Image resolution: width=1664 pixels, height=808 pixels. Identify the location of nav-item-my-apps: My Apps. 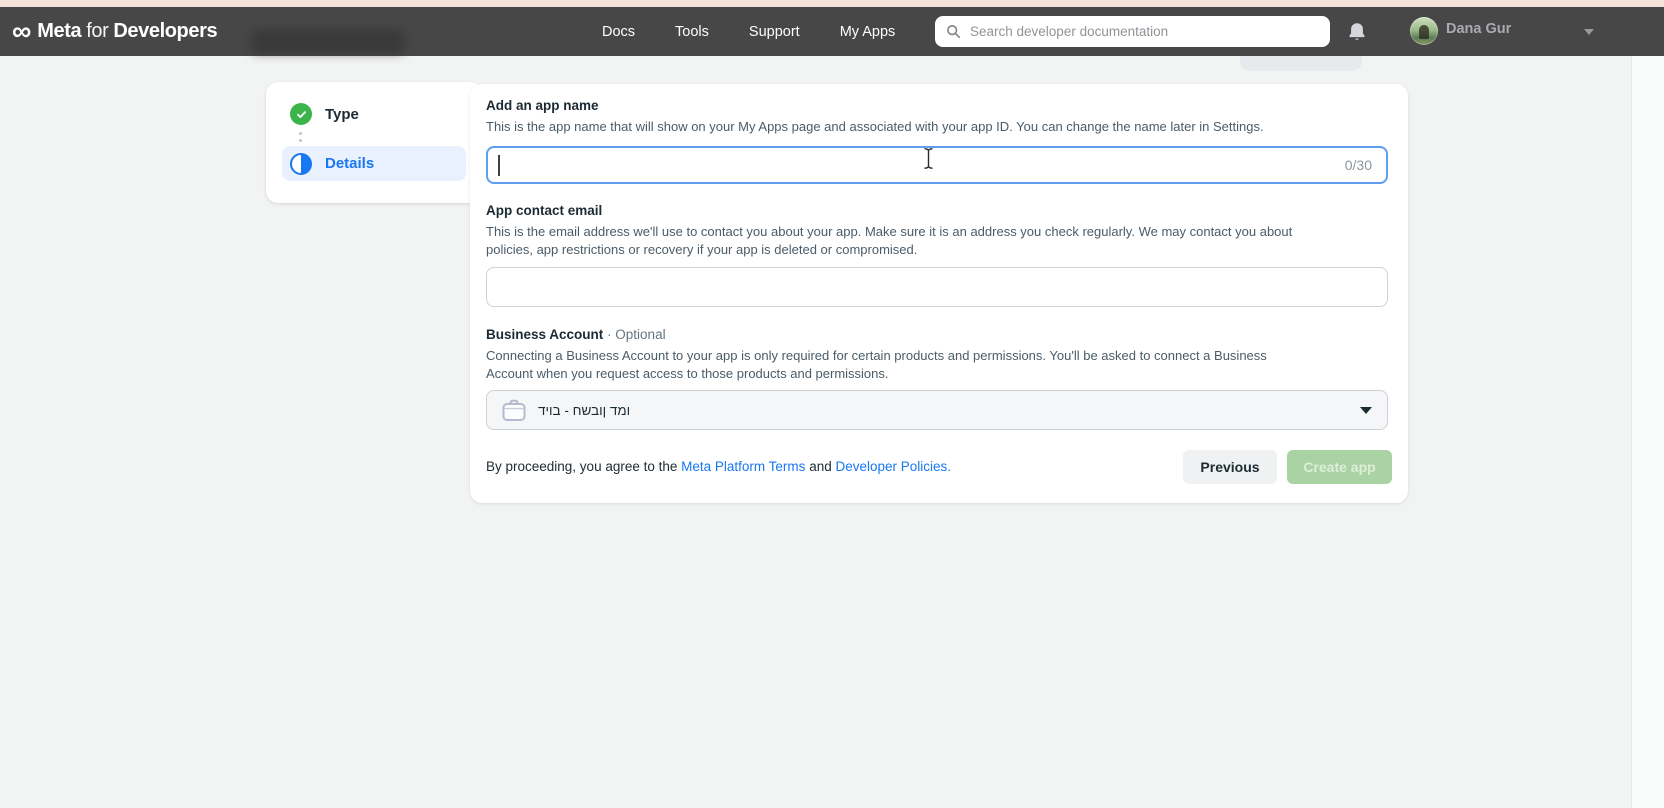
(868, 32).